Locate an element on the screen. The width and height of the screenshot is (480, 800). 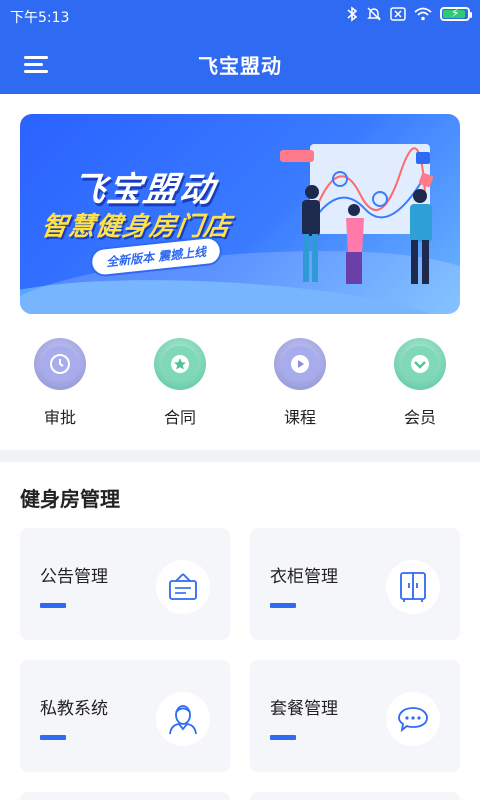
quick-action-label: 合同 is located at coordinates (179, 417).